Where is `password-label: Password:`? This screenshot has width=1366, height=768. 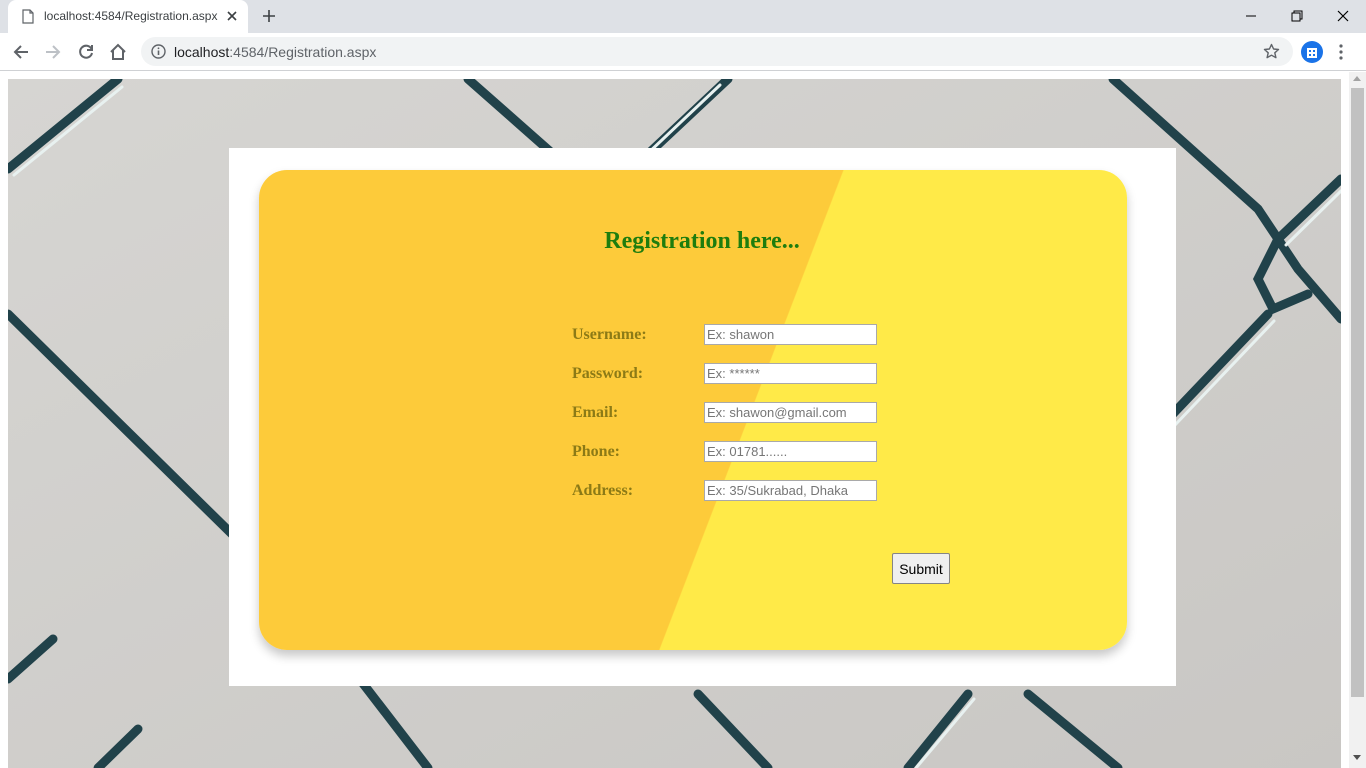
password-label: Password: is located at coordinates (608, 373).